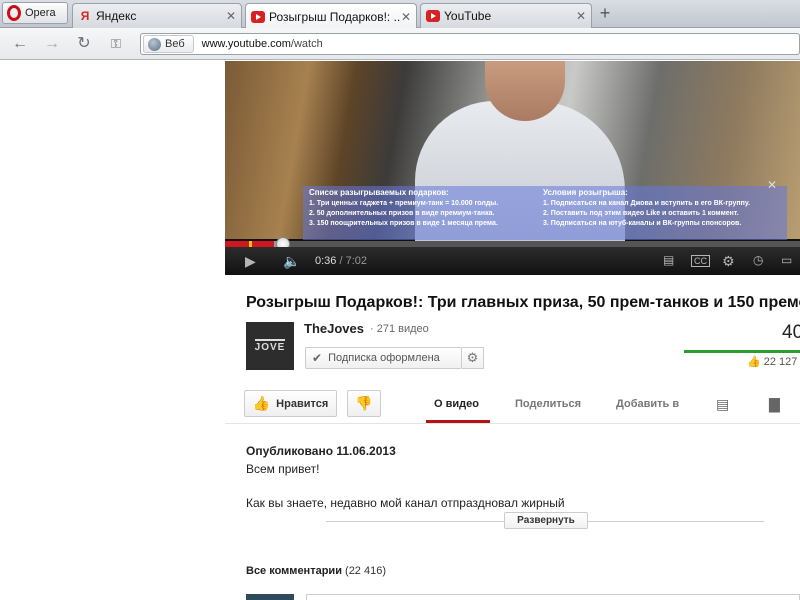 The width and height of the screenshot is (800, 600). Describe the element at coordinates (605, 13) in the screenshot. I see `new-tab-icon: +` at that location.